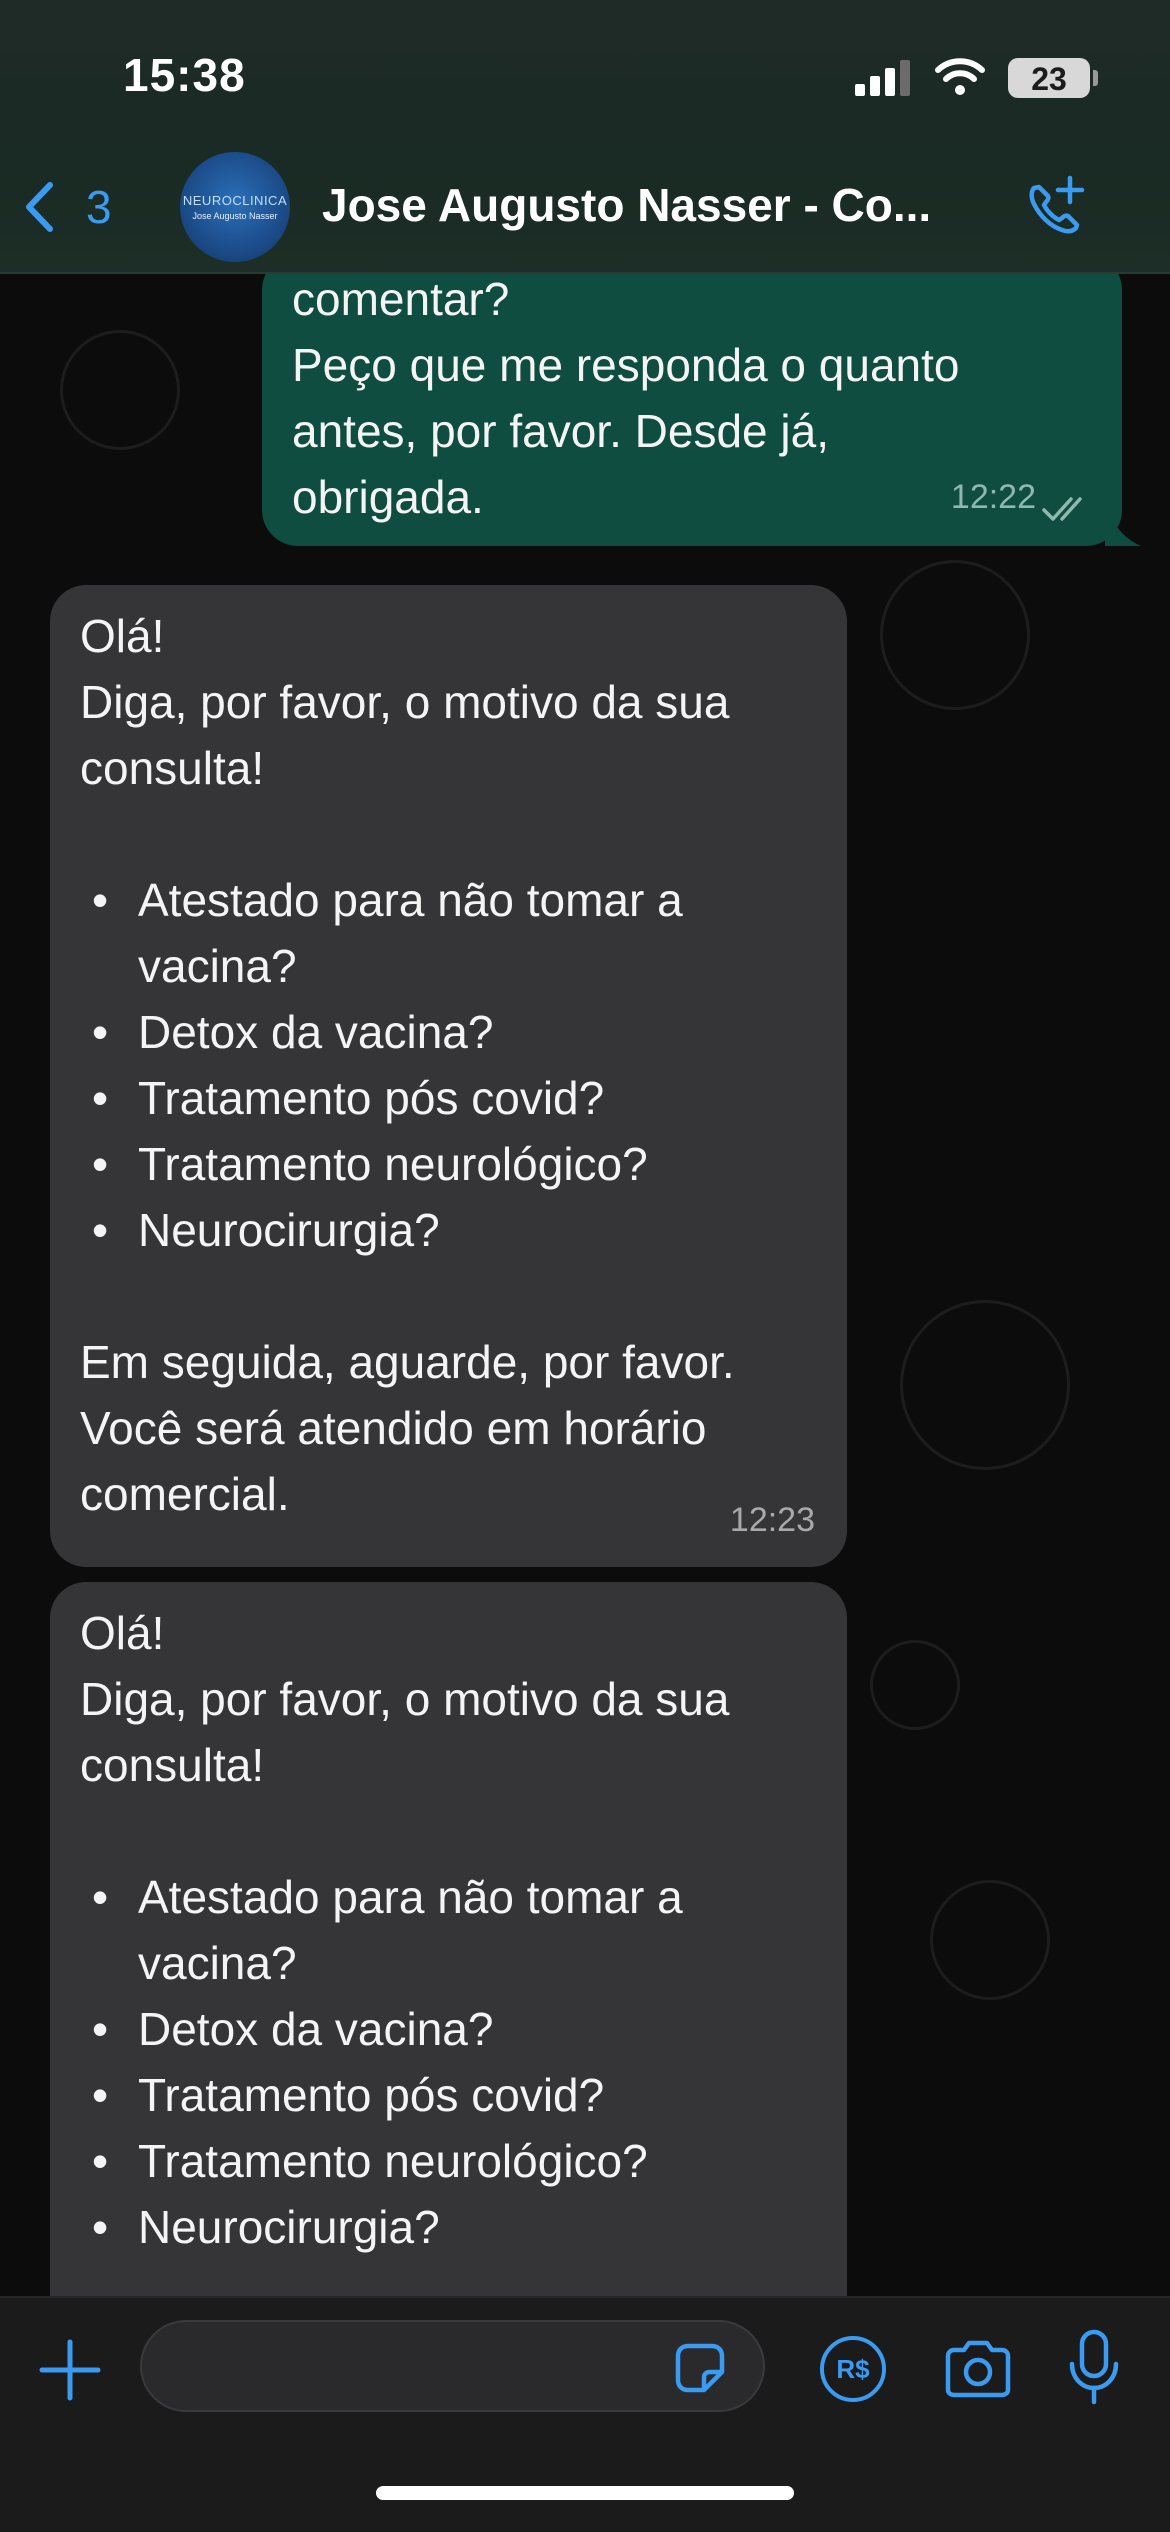 The width and height of the screenshot is (1170, 2532). Describe the element at coordinates (884, 77) in the screenshot. I see `cellular-signal-icon` at that location.